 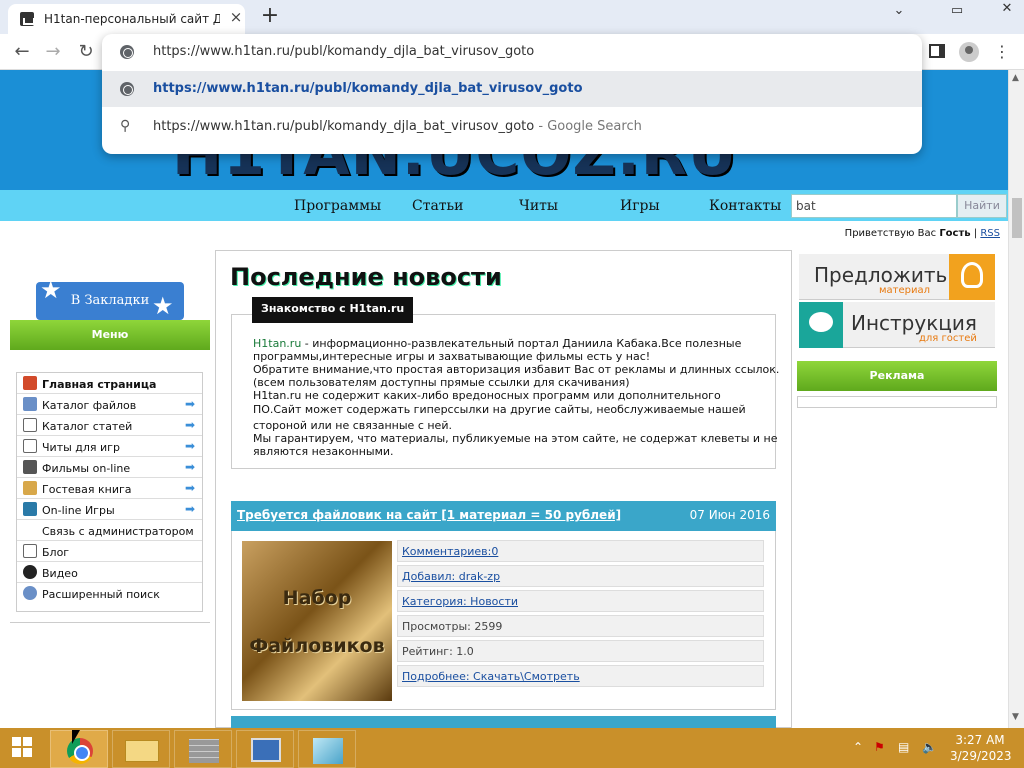 I want to click on taskbar-file-explorer, so click(x=141, y=749).